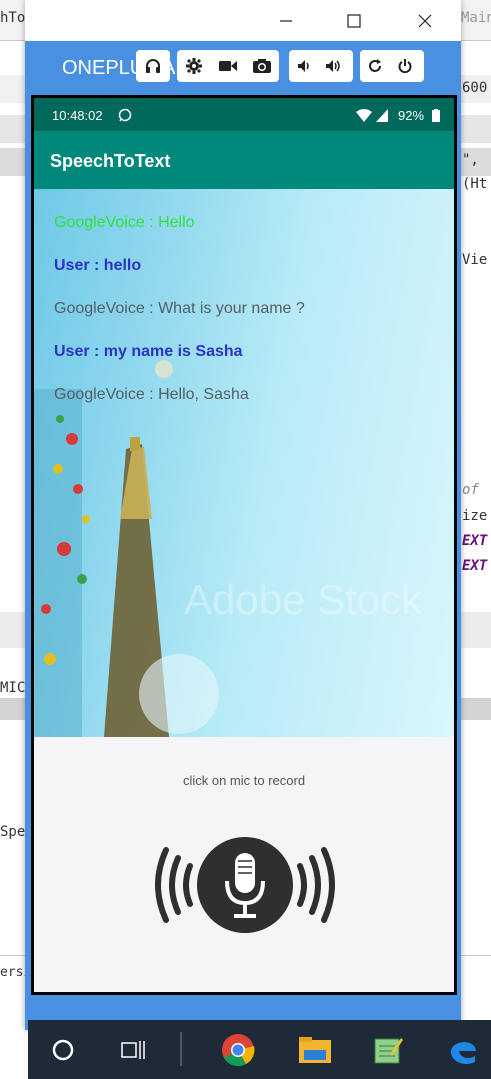 This screenshot has width=491, height=1079. I want to click on toolbar-group-media, so click(228, 66).